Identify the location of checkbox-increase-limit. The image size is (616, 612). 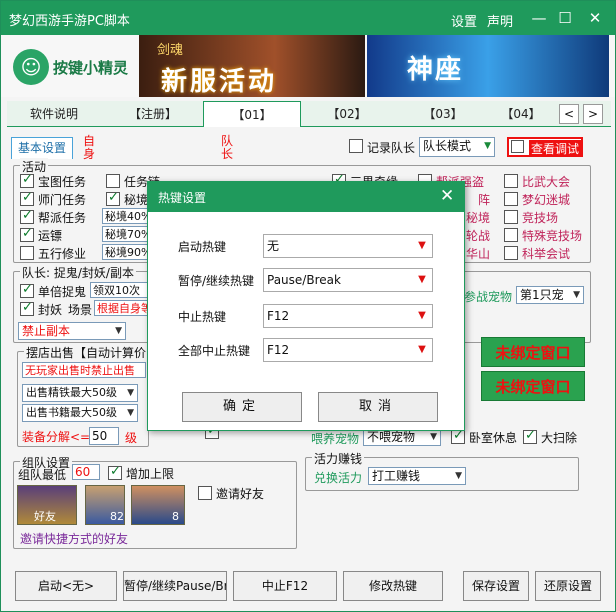
(115, 472).